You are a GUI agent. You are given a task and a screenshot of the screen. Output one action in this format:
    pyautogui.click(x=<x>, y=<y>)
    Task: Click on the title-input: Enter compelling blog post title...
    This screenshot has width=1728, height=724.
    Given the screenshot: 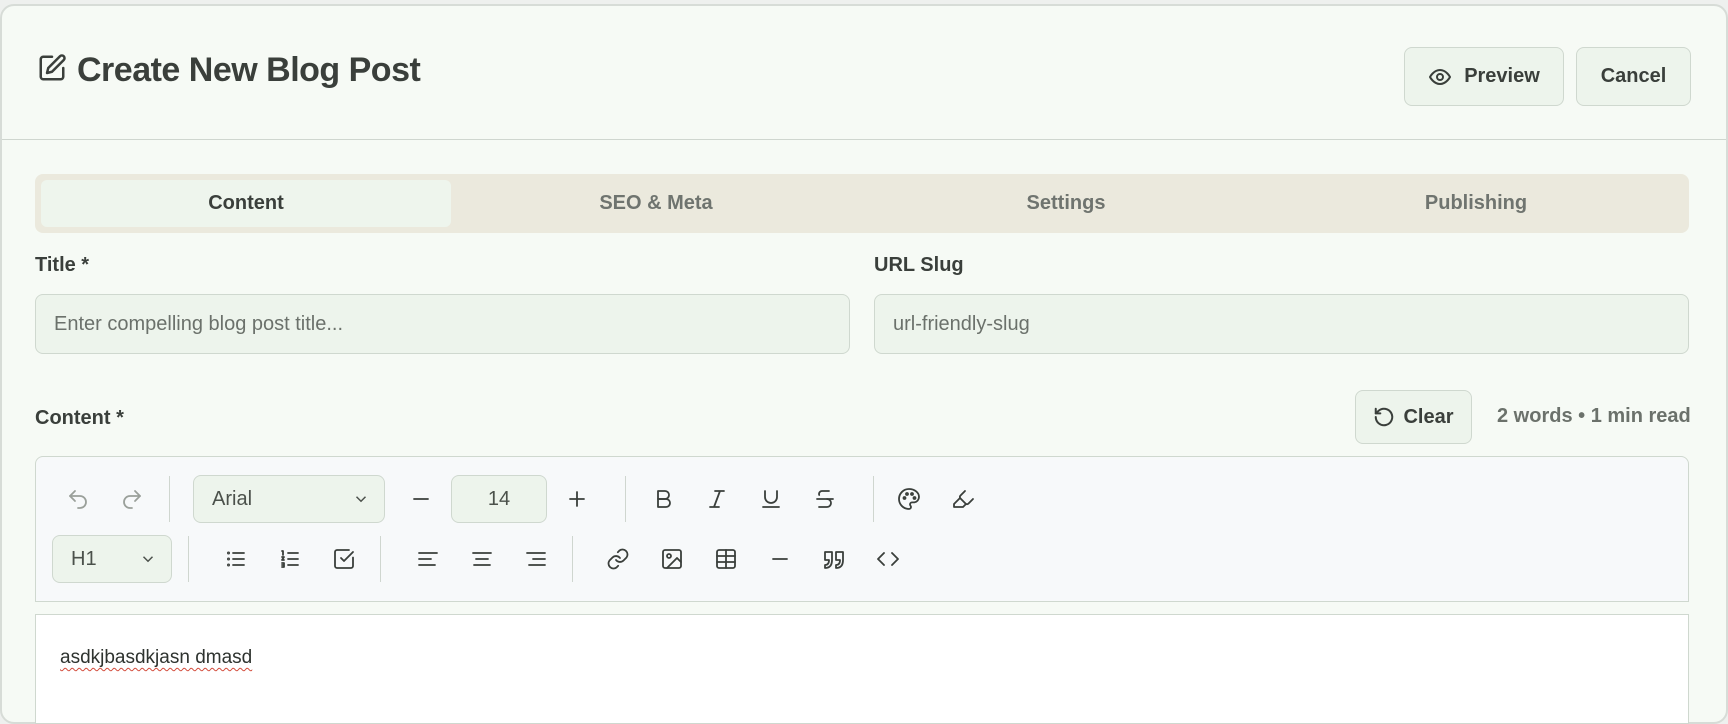 What is the action you would take?
    pyautogui.click(x=442, y=324)
    